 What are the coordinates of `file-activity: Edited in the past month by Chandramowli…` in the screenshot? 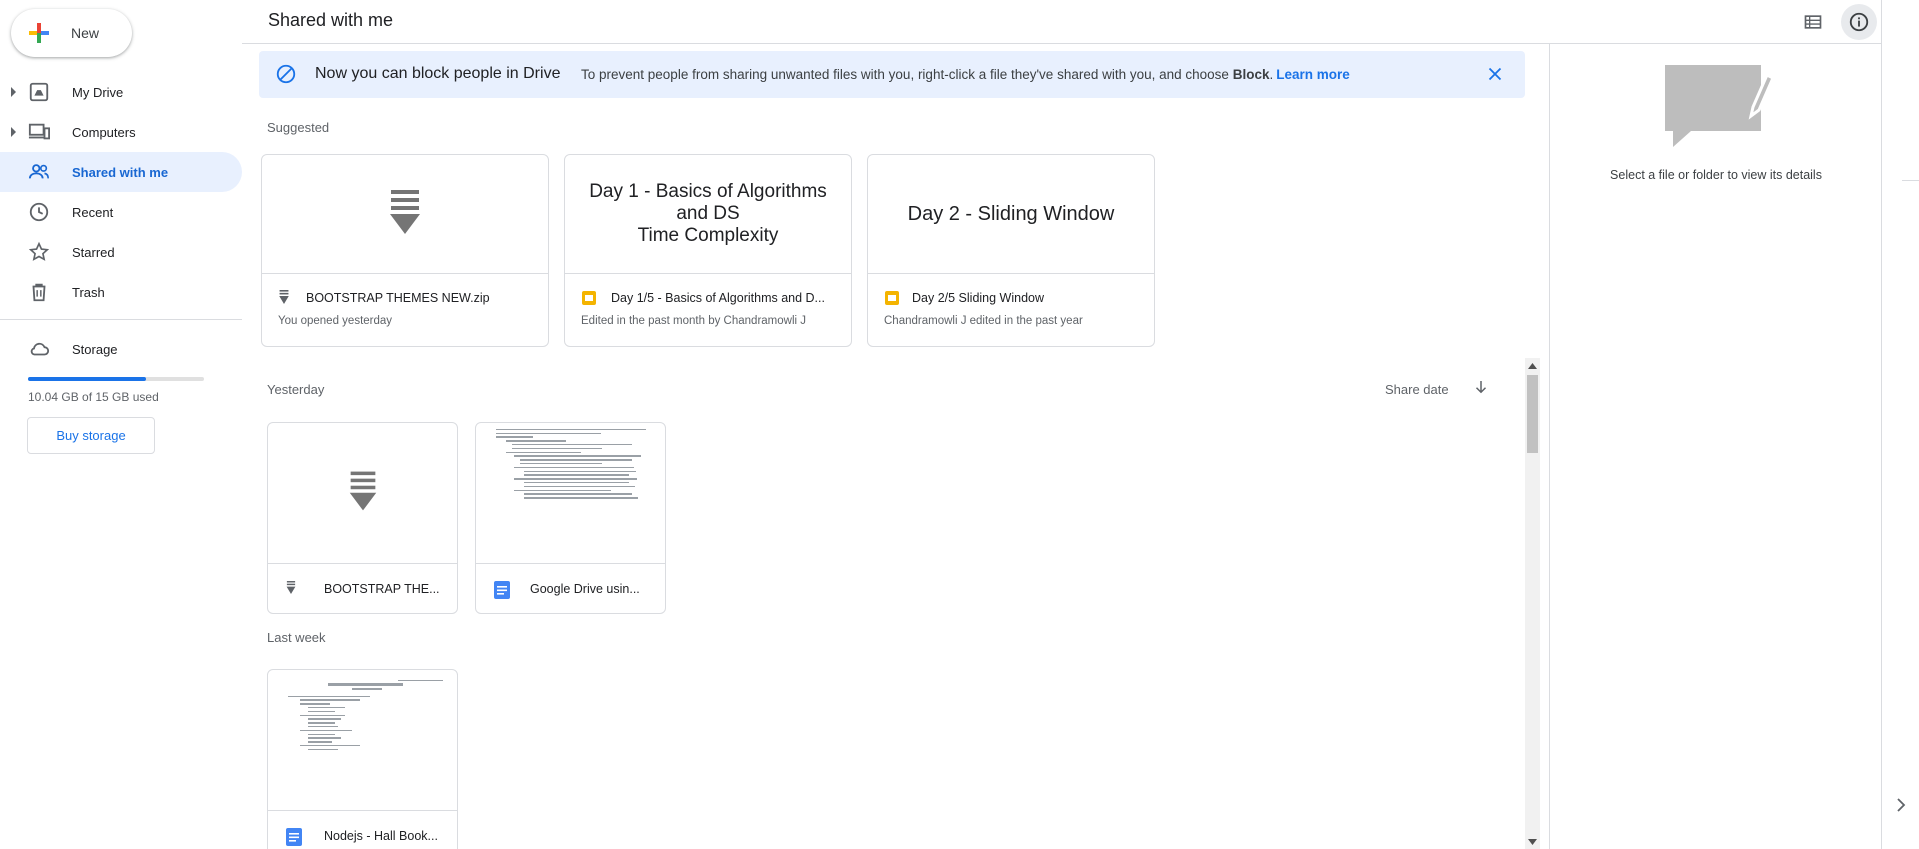 It's located at (694, 321).